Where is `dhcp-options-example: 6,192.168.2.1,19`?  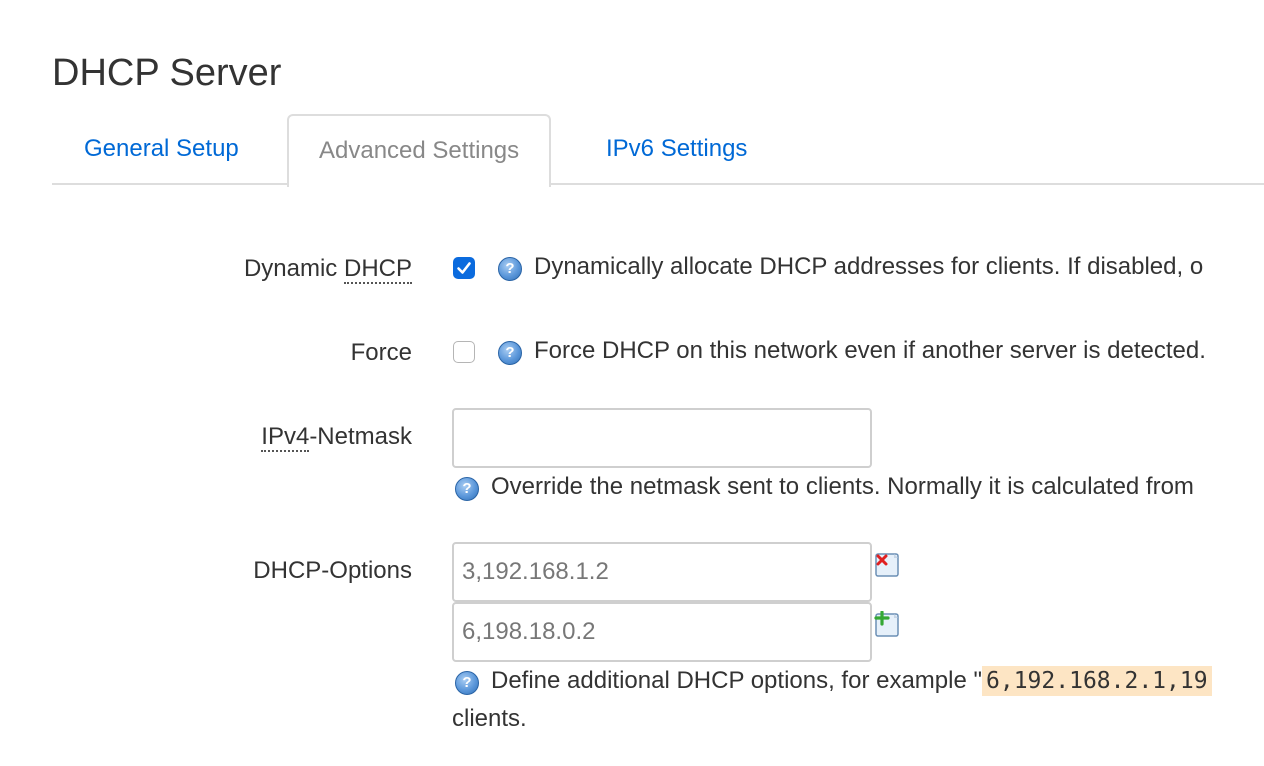
dhcp-options-example: 6,192.168.2.1,19 is located at coordinates (1097, 681).